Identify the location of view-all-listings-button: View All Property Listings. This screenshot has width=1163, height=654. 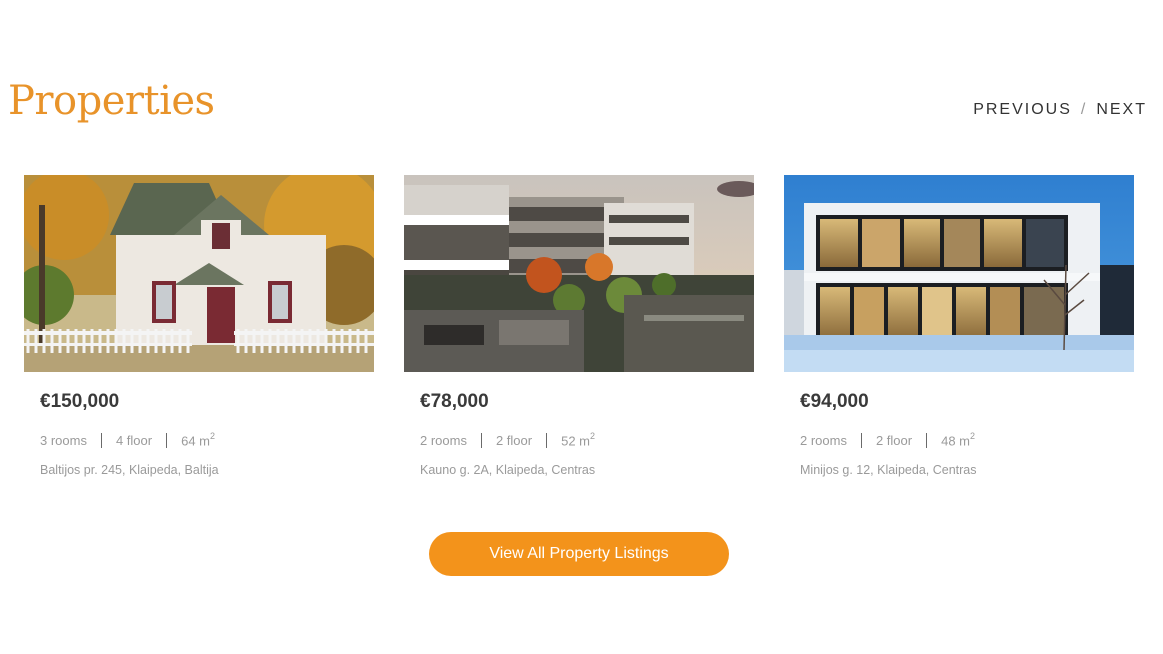
(579, 554).